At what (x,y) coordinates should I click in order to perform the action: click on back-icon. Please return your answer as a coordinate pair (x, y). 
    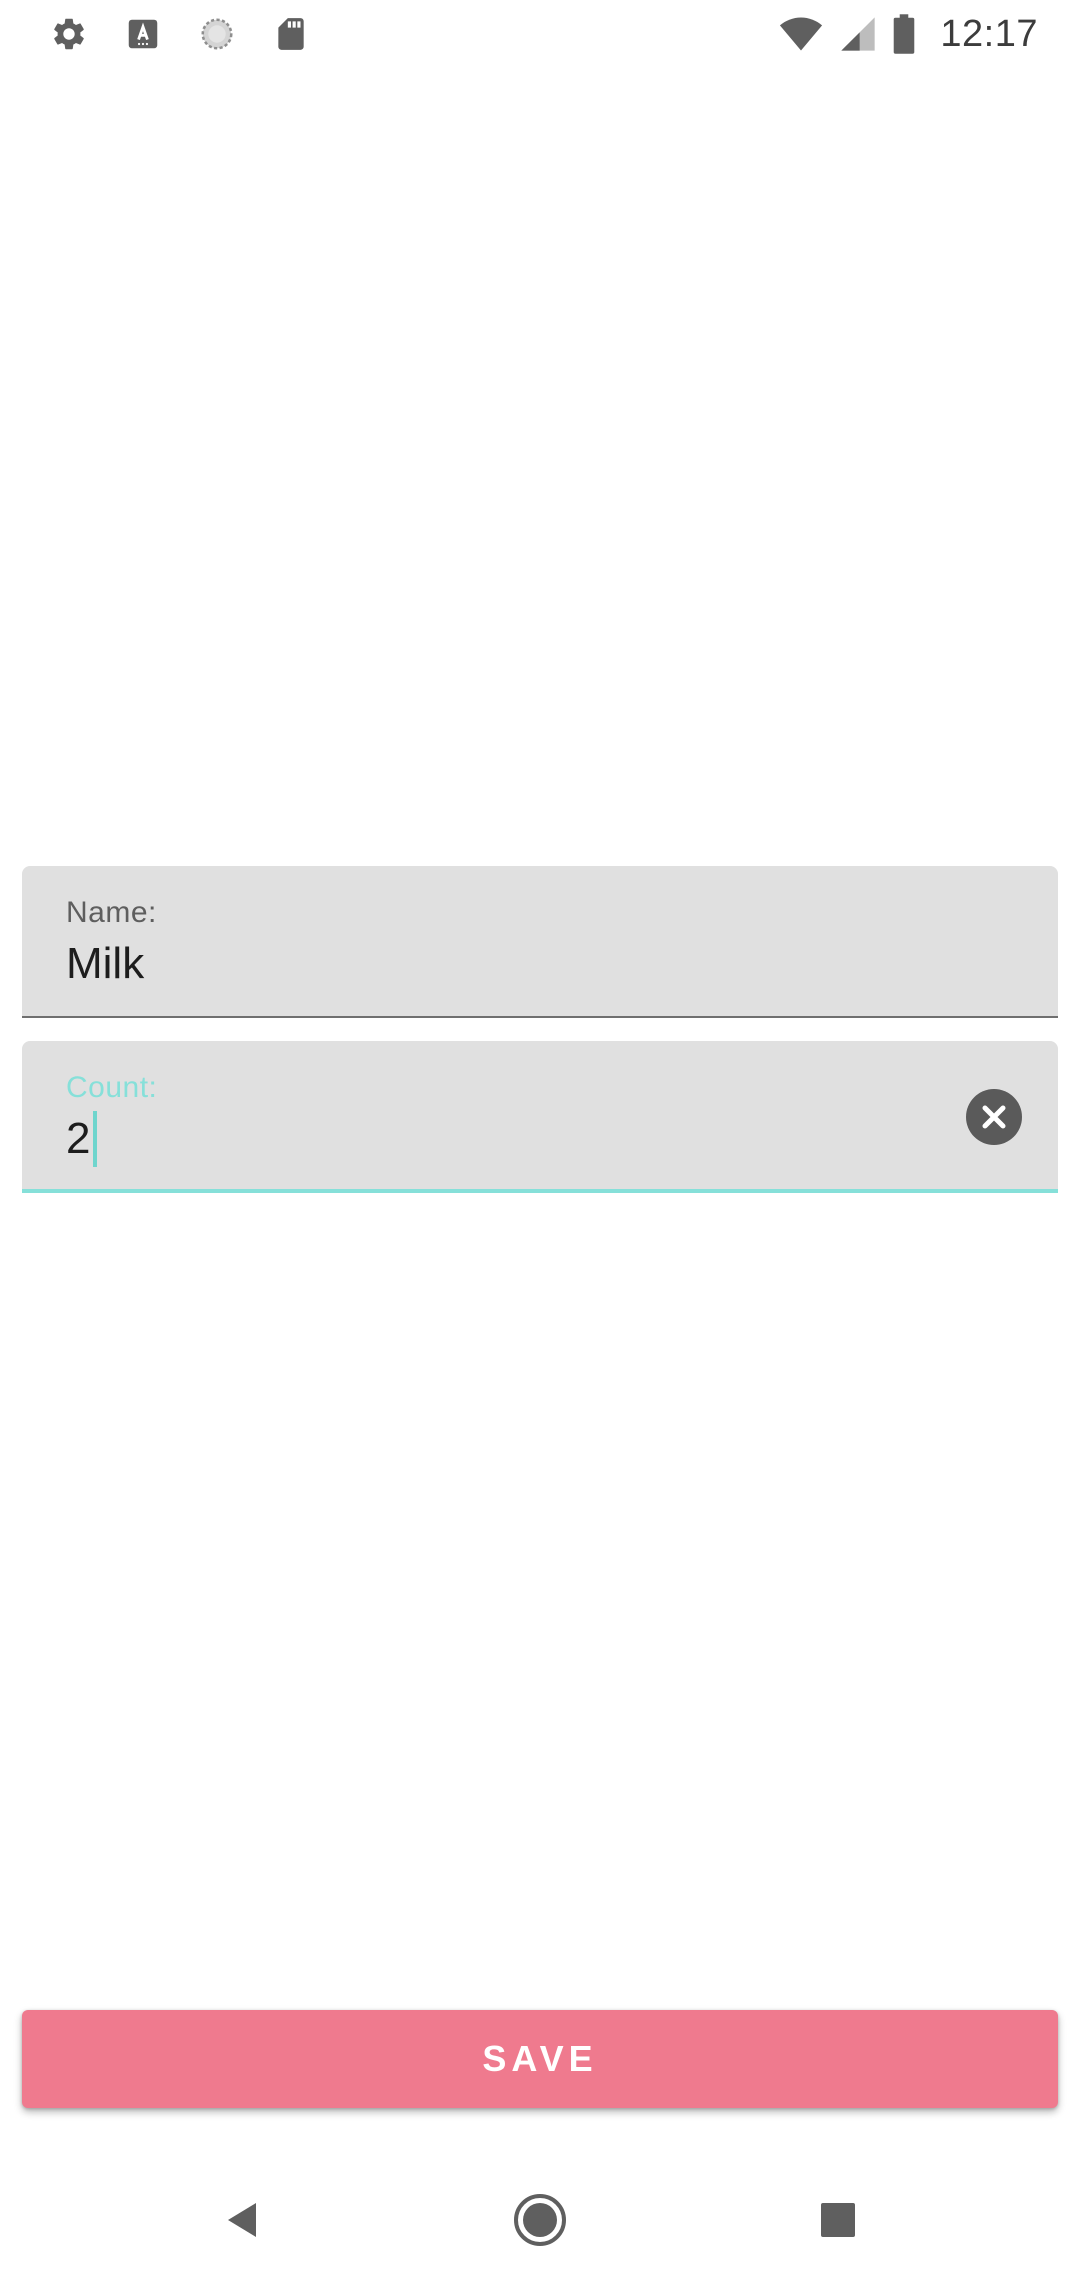
    Looking at the image, I should click on (242, 2220).